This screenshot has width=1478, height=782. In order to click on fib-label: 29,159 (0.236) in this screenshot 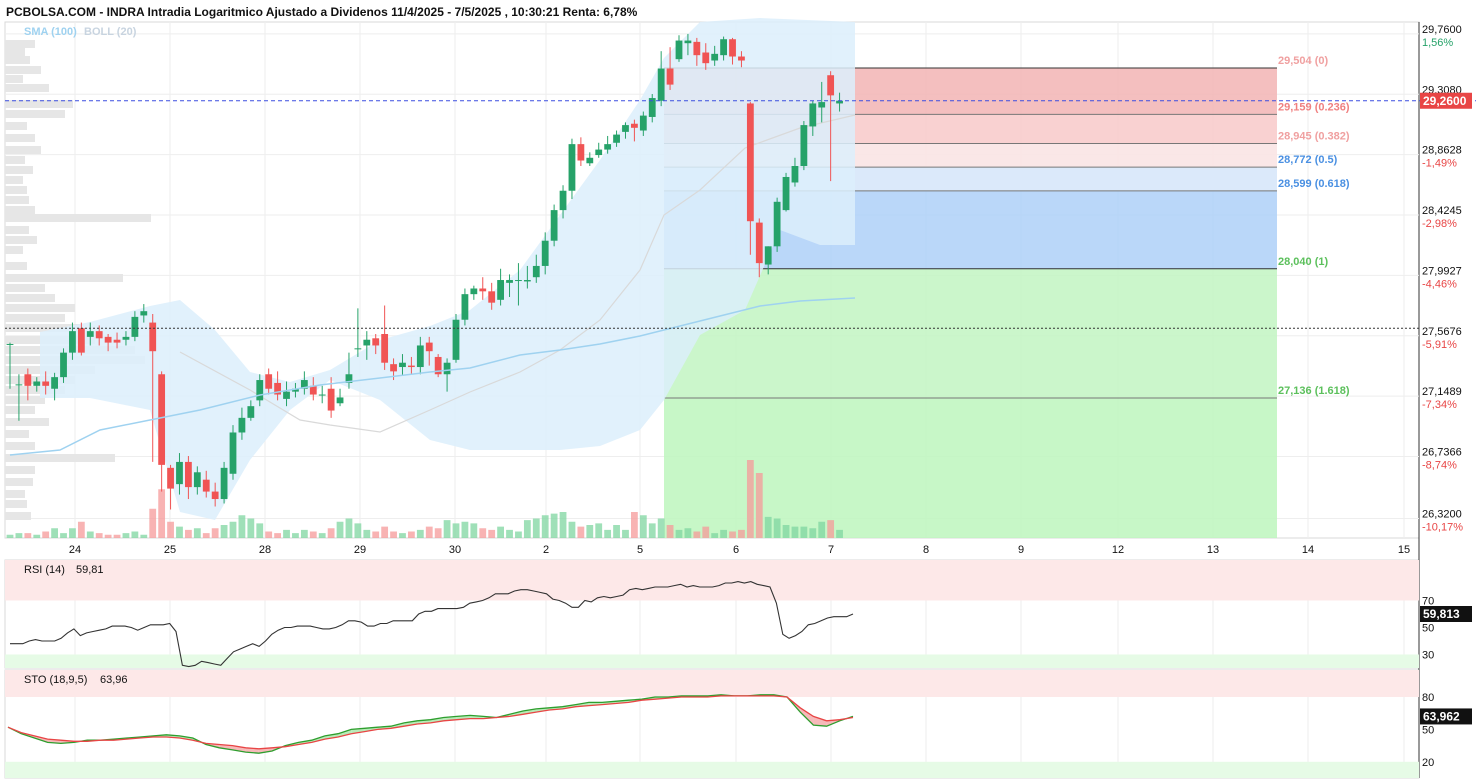, I will do `click(1314, 107)`.